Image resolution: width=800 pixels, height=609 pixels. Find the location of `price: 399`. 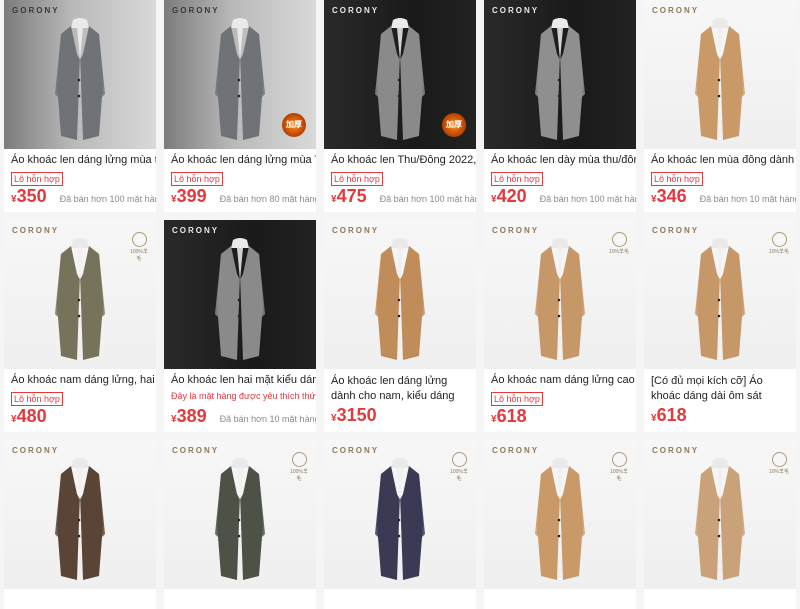

price: 399 is located at coordinates (191, 196).